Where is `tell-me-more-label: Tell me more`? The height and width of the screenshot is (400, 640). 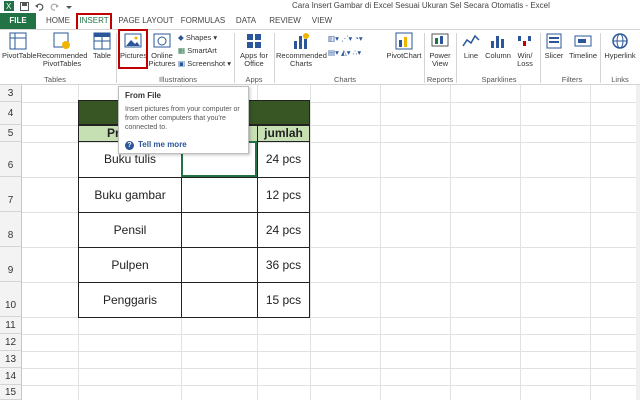
tell-me-more-label: Tell me more is located at coordinates (162, 144).